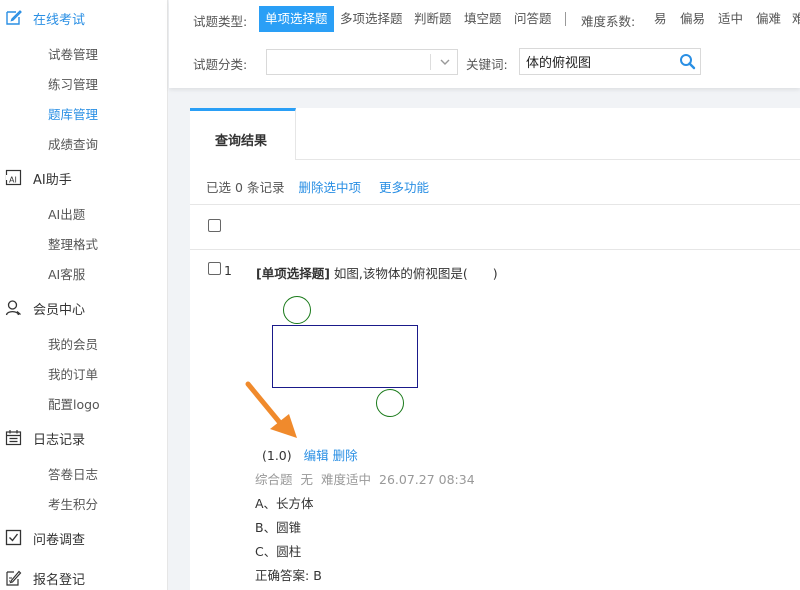 This screenshot has width=800, height=590. I want to click on ai-icon: AI, so click(13, 177).